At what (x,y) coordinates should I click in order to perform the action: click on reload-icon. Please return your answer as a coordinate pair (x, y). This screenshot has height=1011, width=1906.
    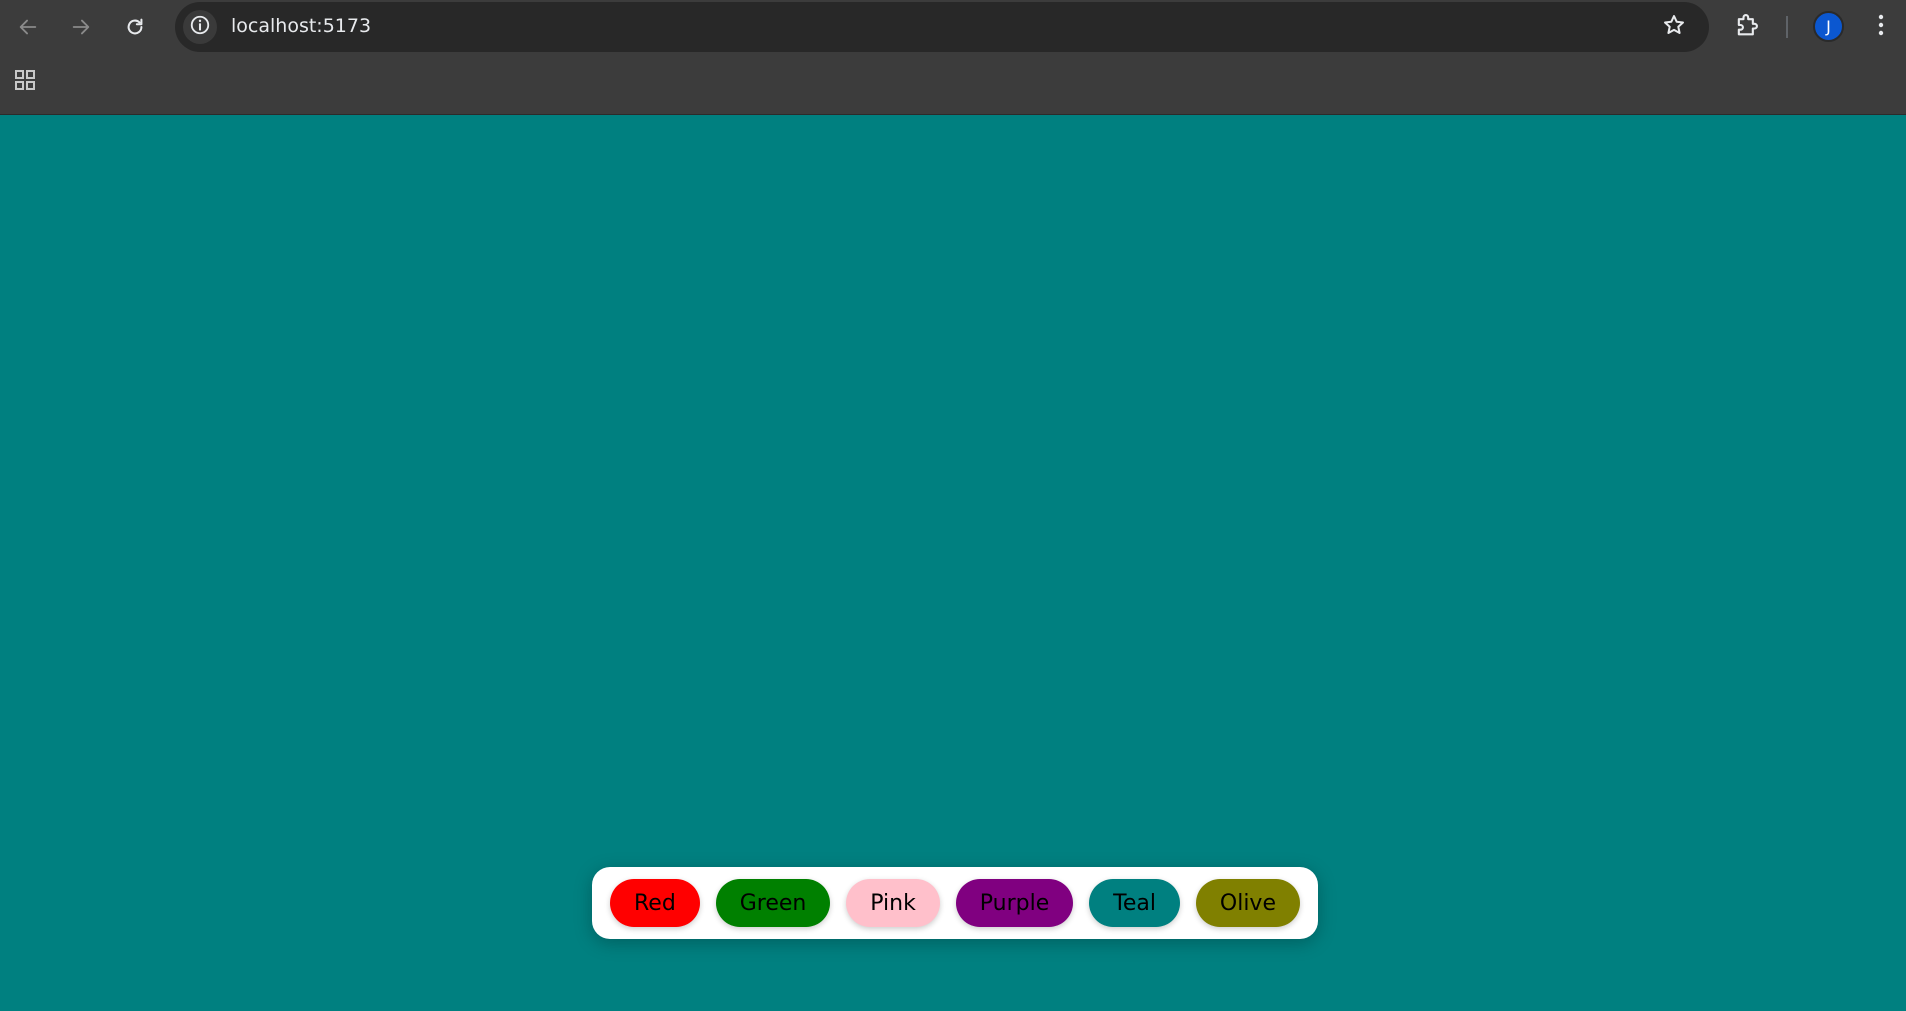
    Looking at the image, I should click on (135, 27).